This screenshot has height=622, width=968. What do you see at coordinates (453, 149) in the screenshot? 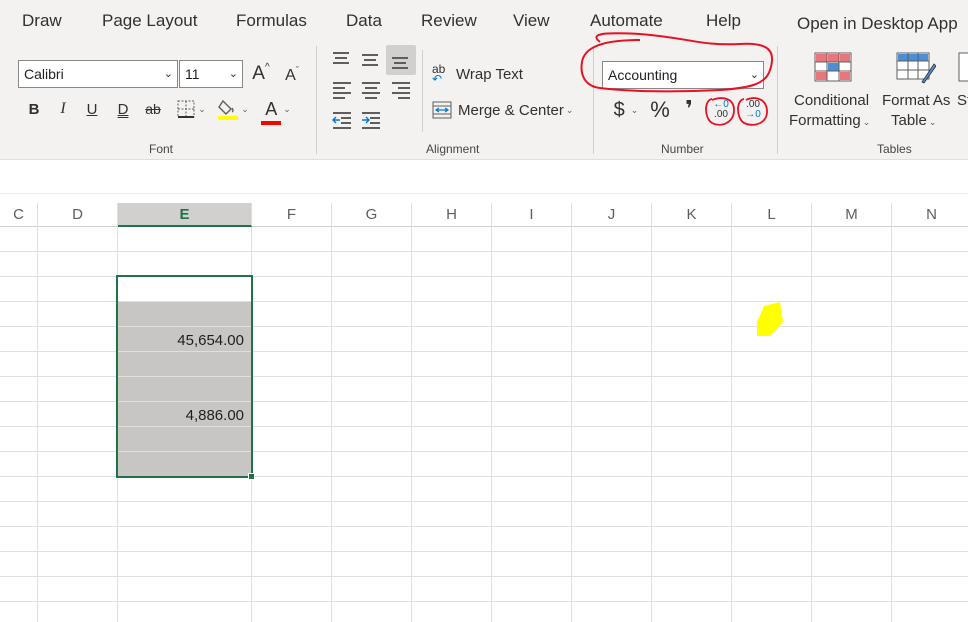
I see `alignment-group-label: Alignment` at bounding box center [453, 149].